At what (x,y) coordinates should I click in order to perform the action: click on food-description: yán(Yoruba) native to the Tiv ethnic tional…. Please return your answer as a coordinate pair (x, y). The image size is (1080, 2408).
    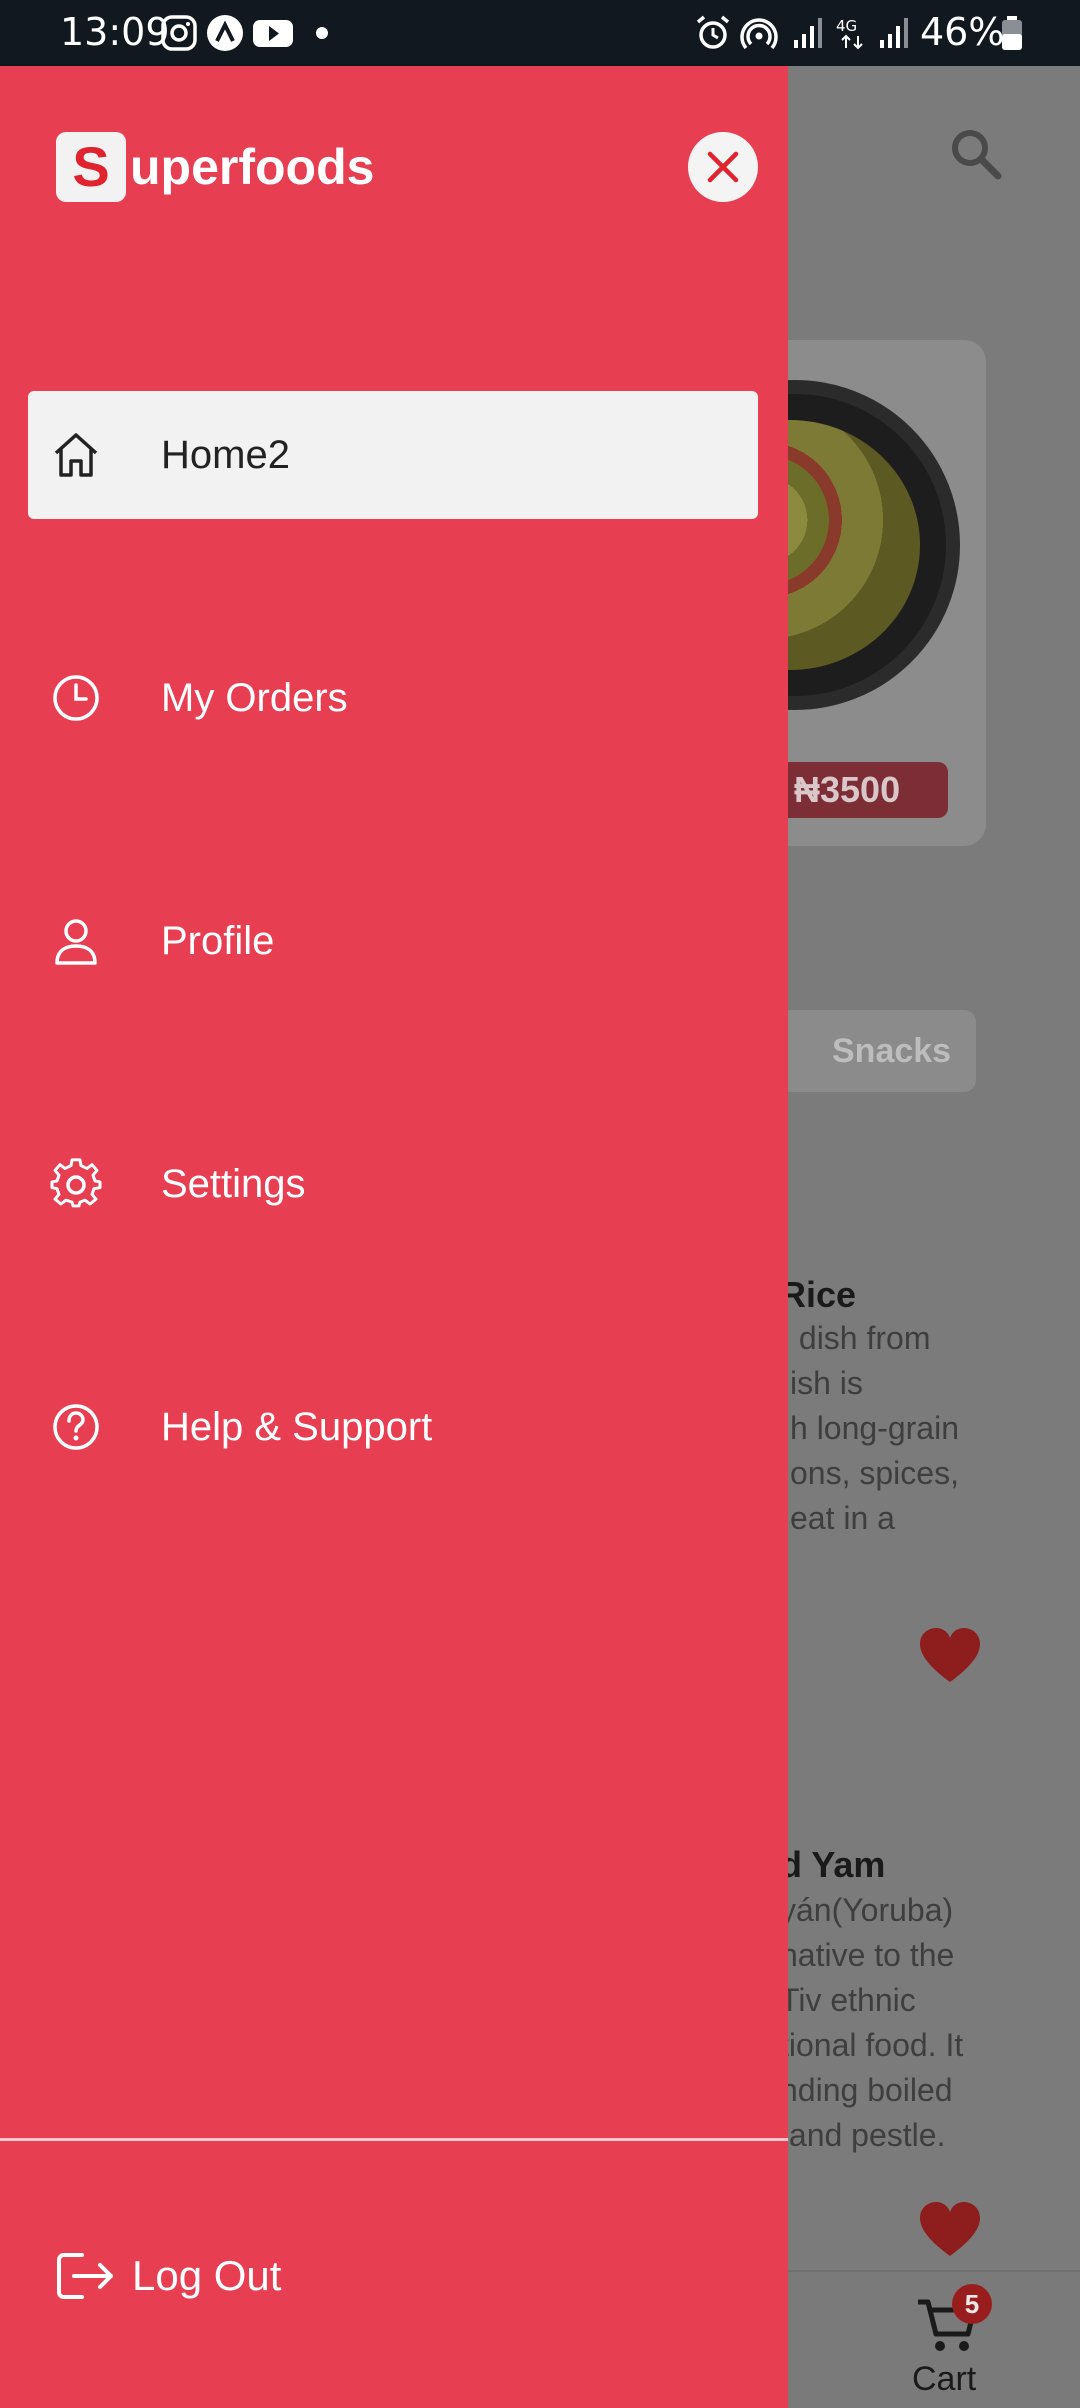
    Looking at the image, I should click on (872, 2022).